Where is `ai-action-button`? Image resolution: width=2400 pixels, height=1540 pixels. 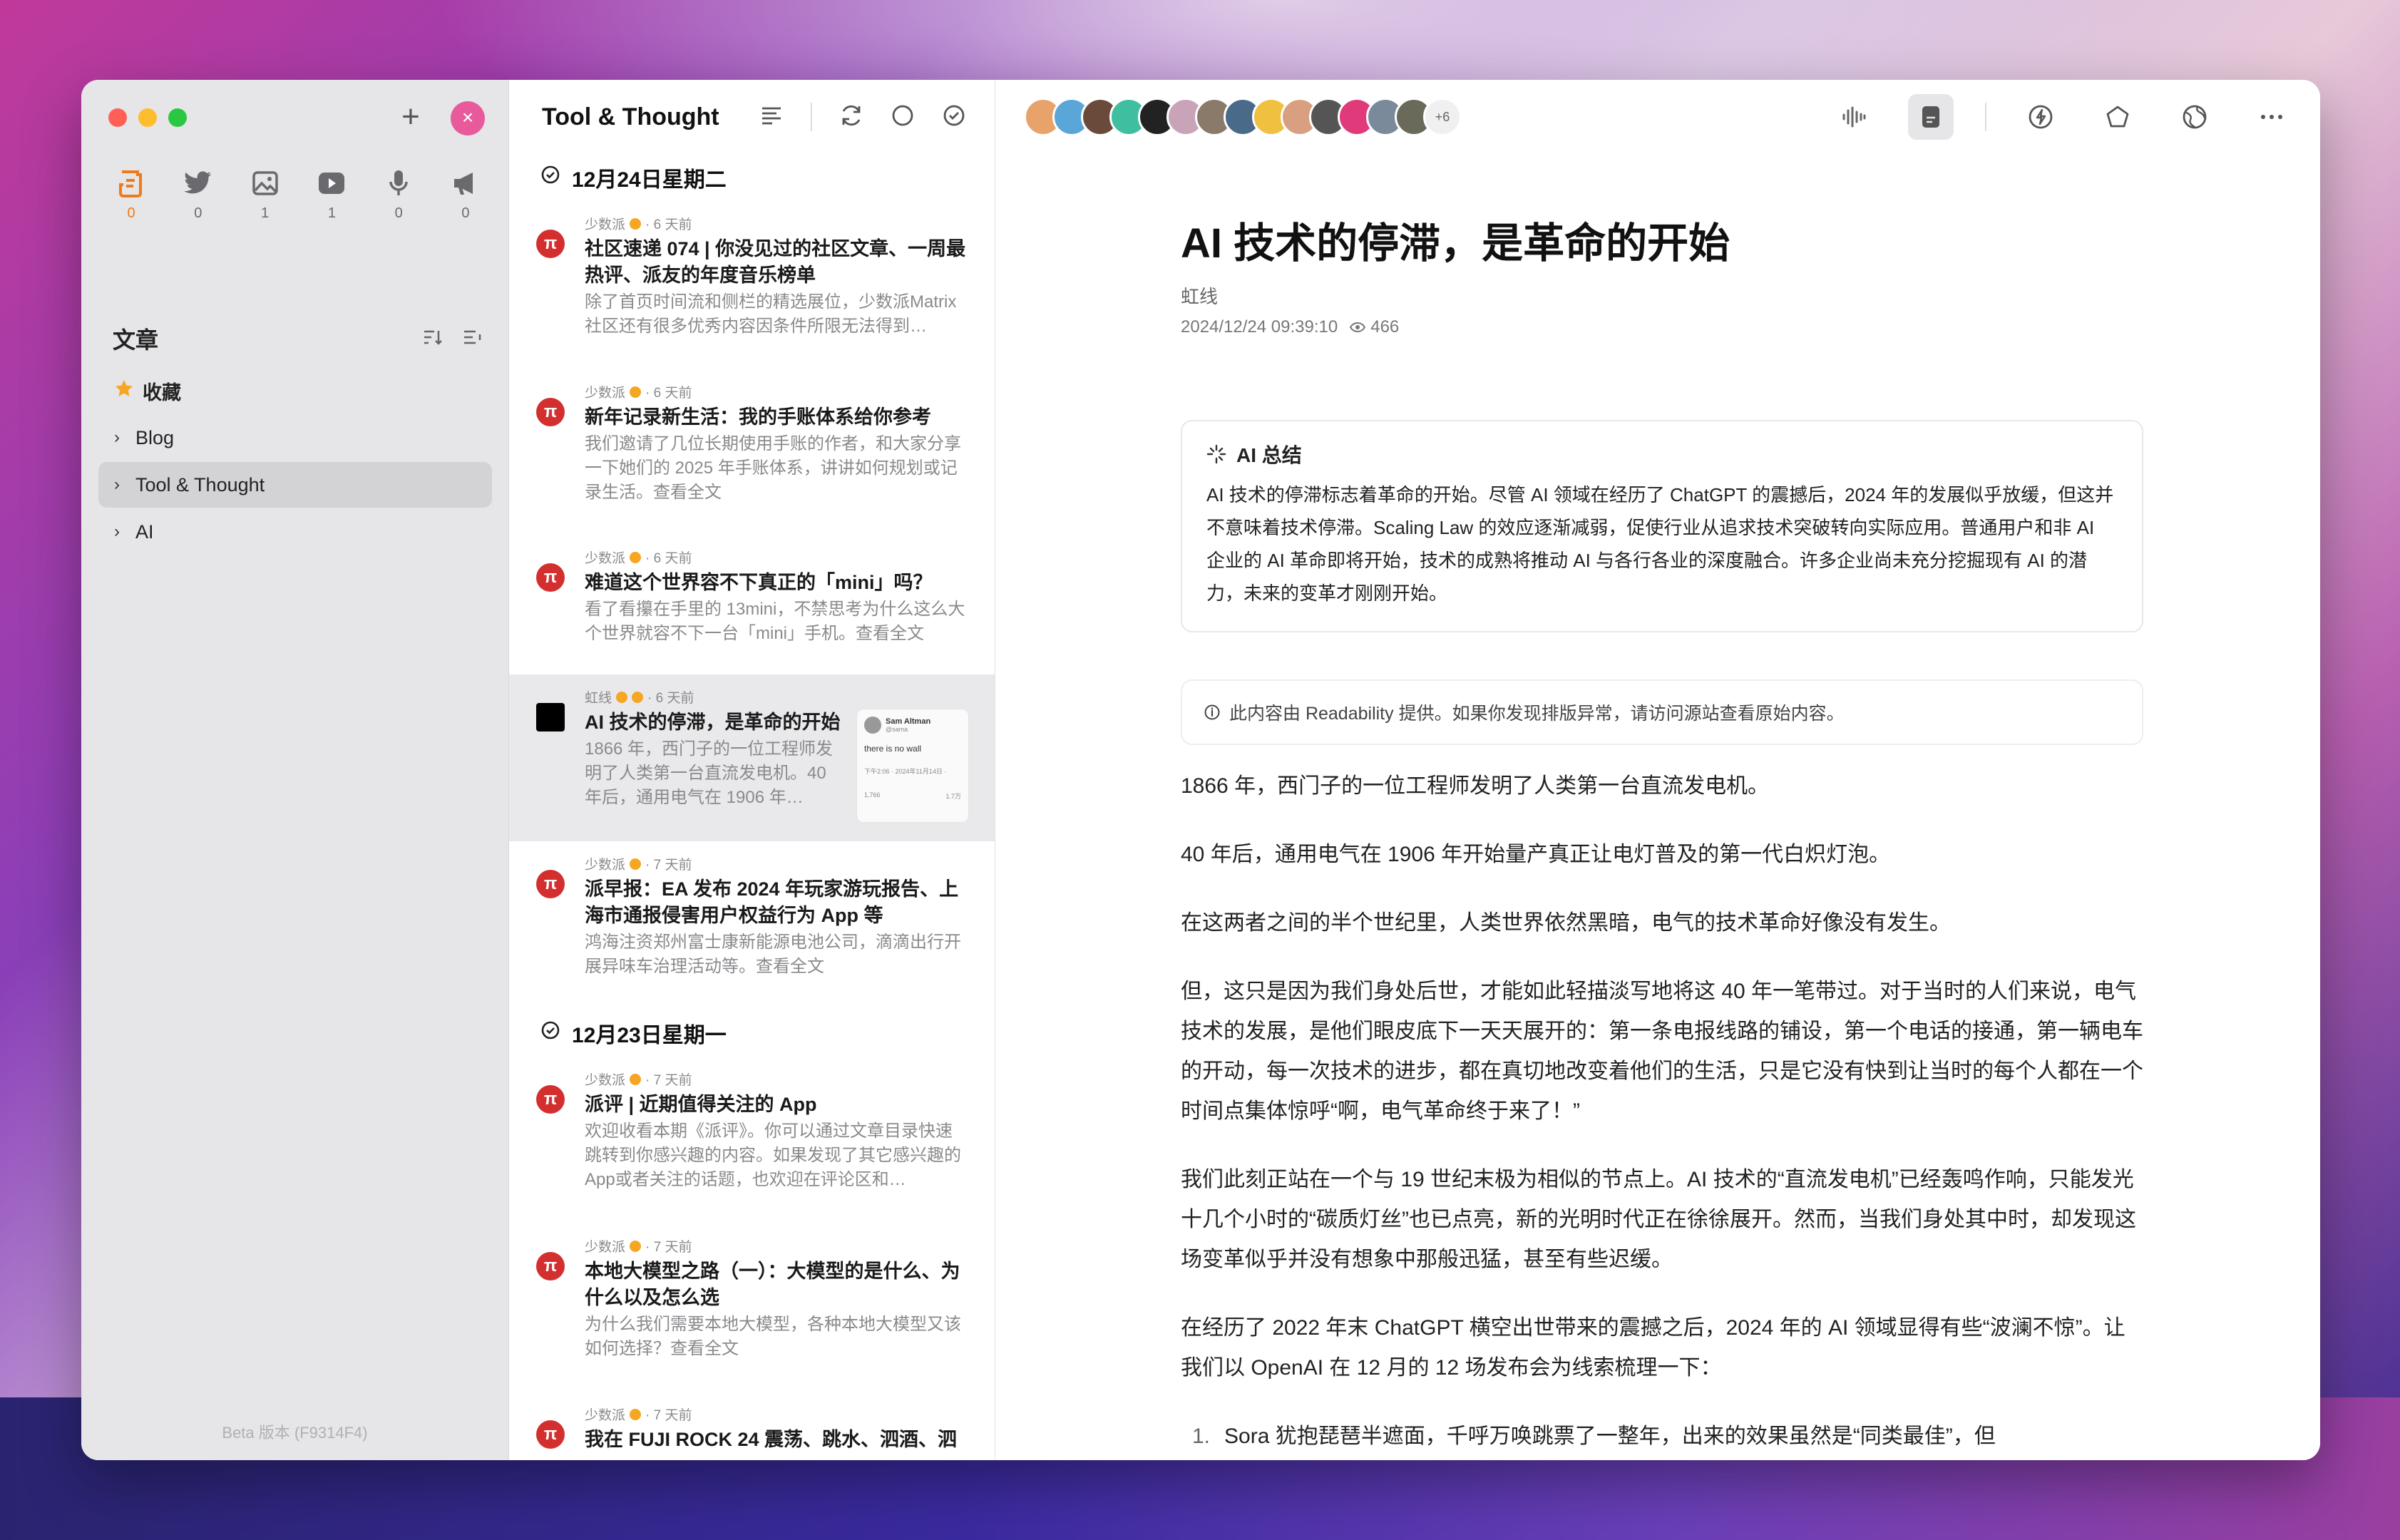 ai-action-button is located at coordinates (2040, 117).